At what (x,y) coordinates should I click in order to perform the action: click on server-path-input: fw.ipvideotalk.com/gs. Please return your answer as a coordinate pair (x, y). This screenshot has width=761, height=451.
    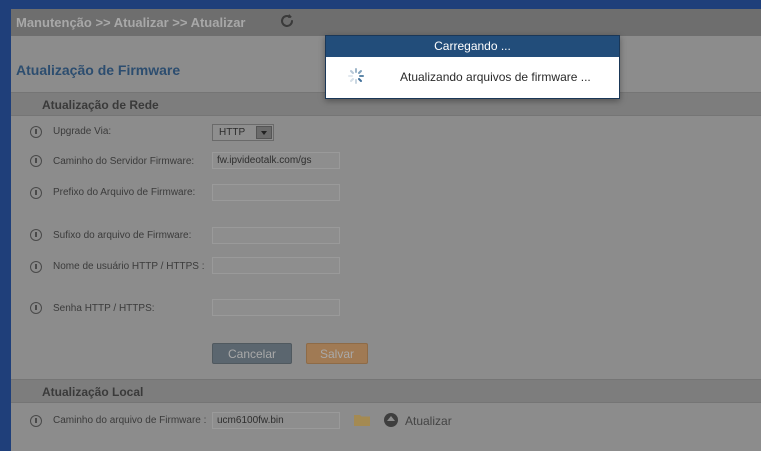
    Looking at the image, I should click on (276, 160).